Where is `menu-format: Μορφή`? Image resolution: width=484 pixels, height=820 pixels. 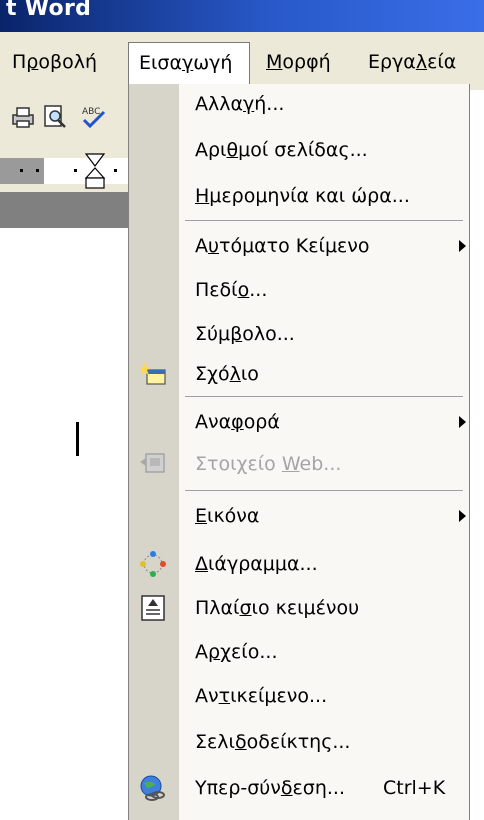
menu-format: Μορφή is located at coordinates (298, 62).